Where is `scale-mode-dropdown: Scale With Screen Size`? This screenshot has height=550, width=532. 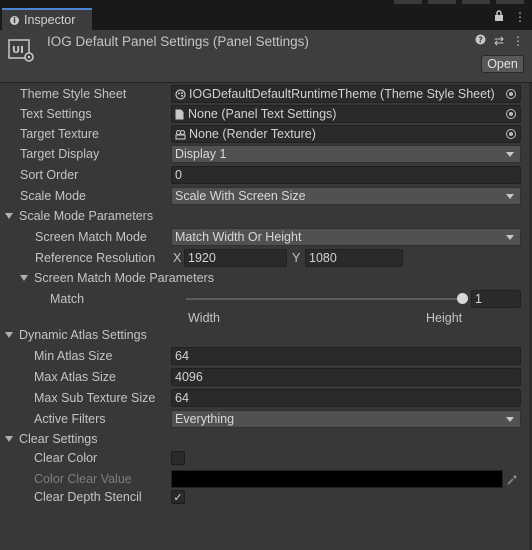
scale-mode-dropdown: Scale With Screen Size is located at coordinates (346, 196).